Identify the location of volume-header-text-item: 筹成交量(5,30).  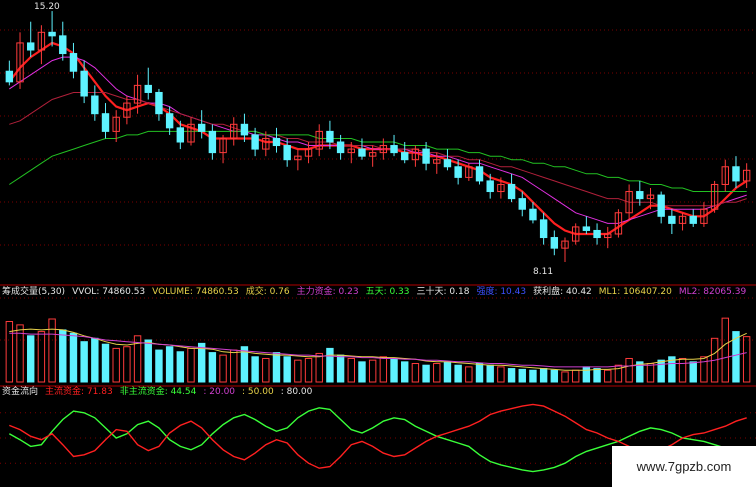
(33, 291).